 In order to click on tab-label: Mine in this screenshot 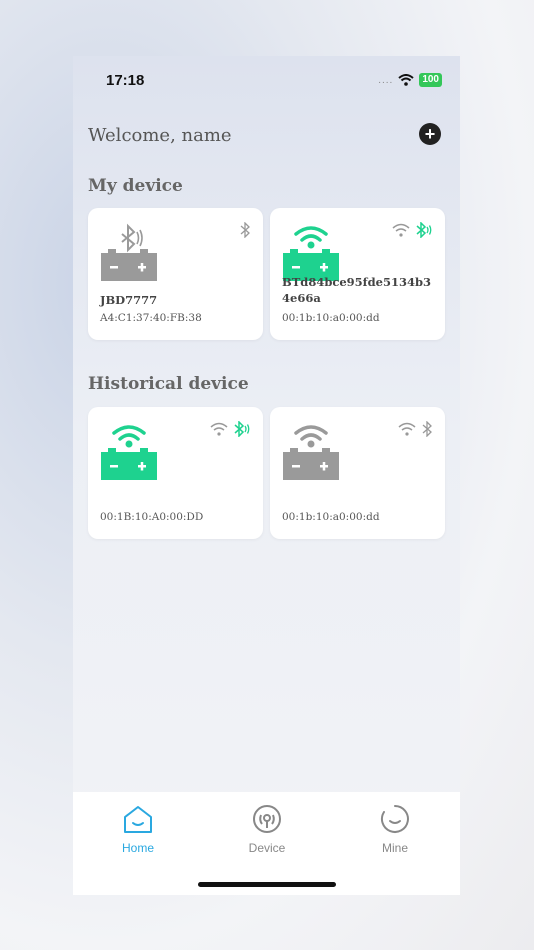, I will do `click(394, 848)`.